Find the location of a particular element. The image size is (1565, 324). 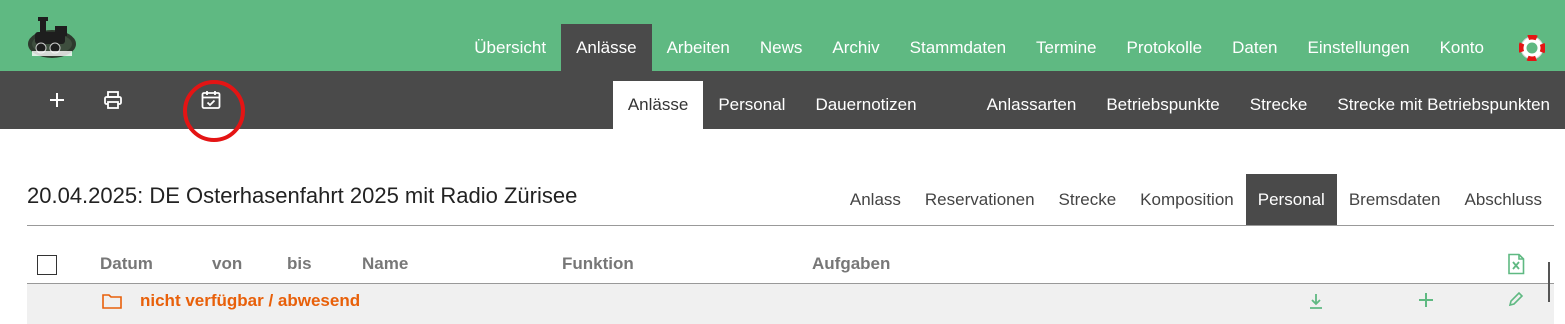

group-label: nicht verfügbar / abwesend is located at coordinates (250, 300).